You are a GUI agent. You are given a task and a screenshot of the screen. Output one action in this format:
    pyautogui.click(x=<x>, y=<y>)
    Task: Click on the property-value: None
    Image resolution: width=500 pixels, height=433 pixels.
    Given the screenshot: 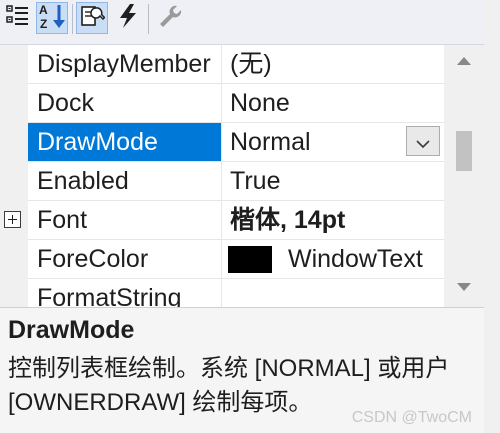 What is the action you would take?
    pyautogui.click(x=333, y=103)
    